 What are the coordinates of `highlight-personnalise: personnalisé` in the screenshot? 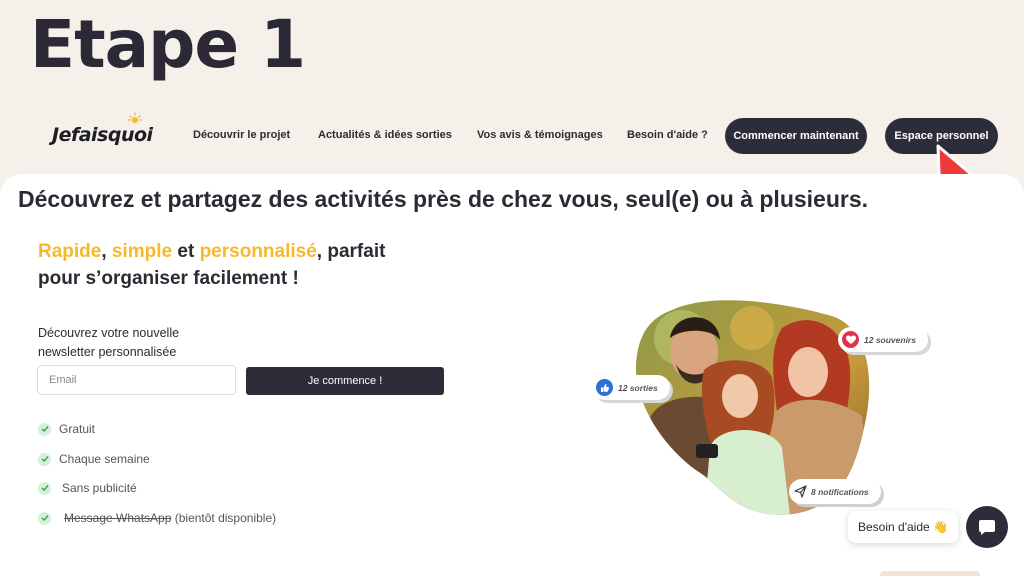 It's located at (258, 251).